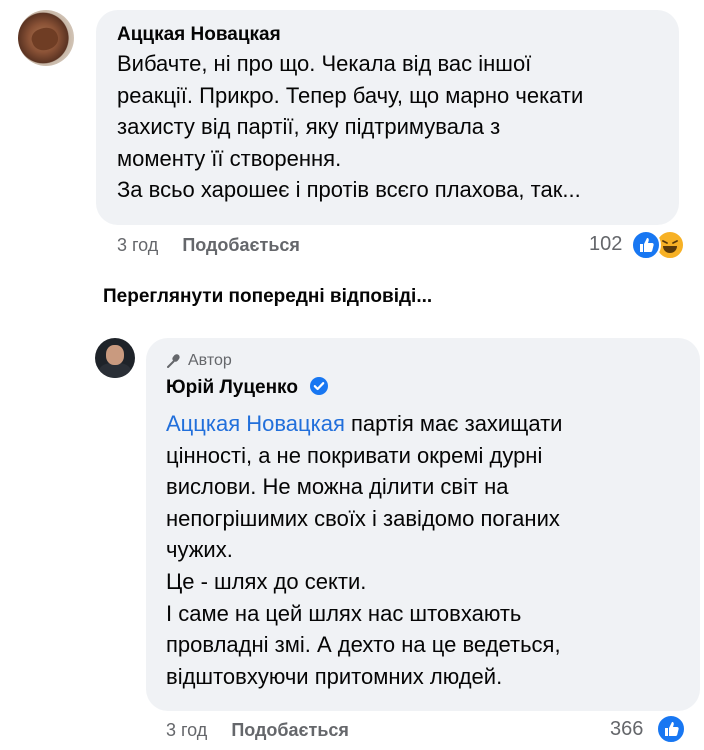  What do you see at coordinates (229, 158) in the screenshot?
I see `comment-line: моменту її створення.` at bounding box center [229, 158].